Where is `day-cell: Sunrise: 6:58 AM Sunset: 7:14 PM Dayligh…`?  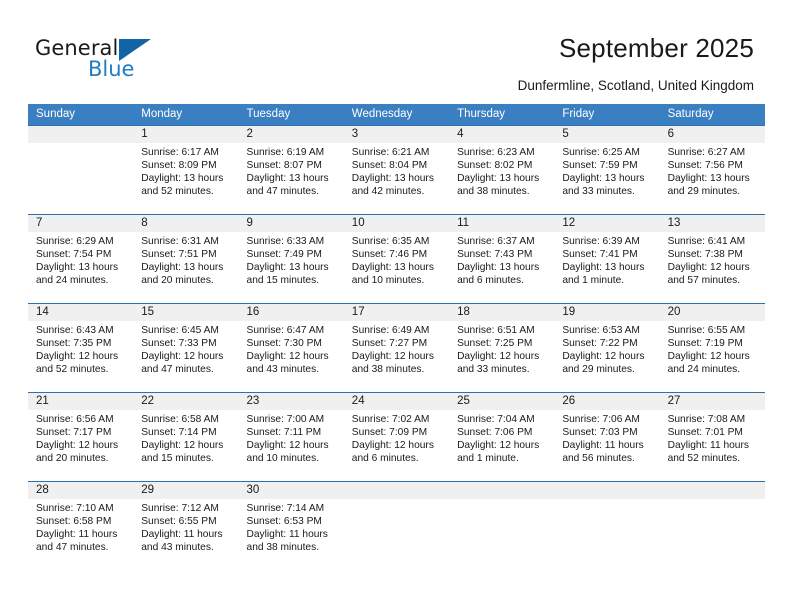
day-cell: Sunrise: 6:58 AM Sunset: 7:14 PM Dayligh… is located at coordinates (185, 445).